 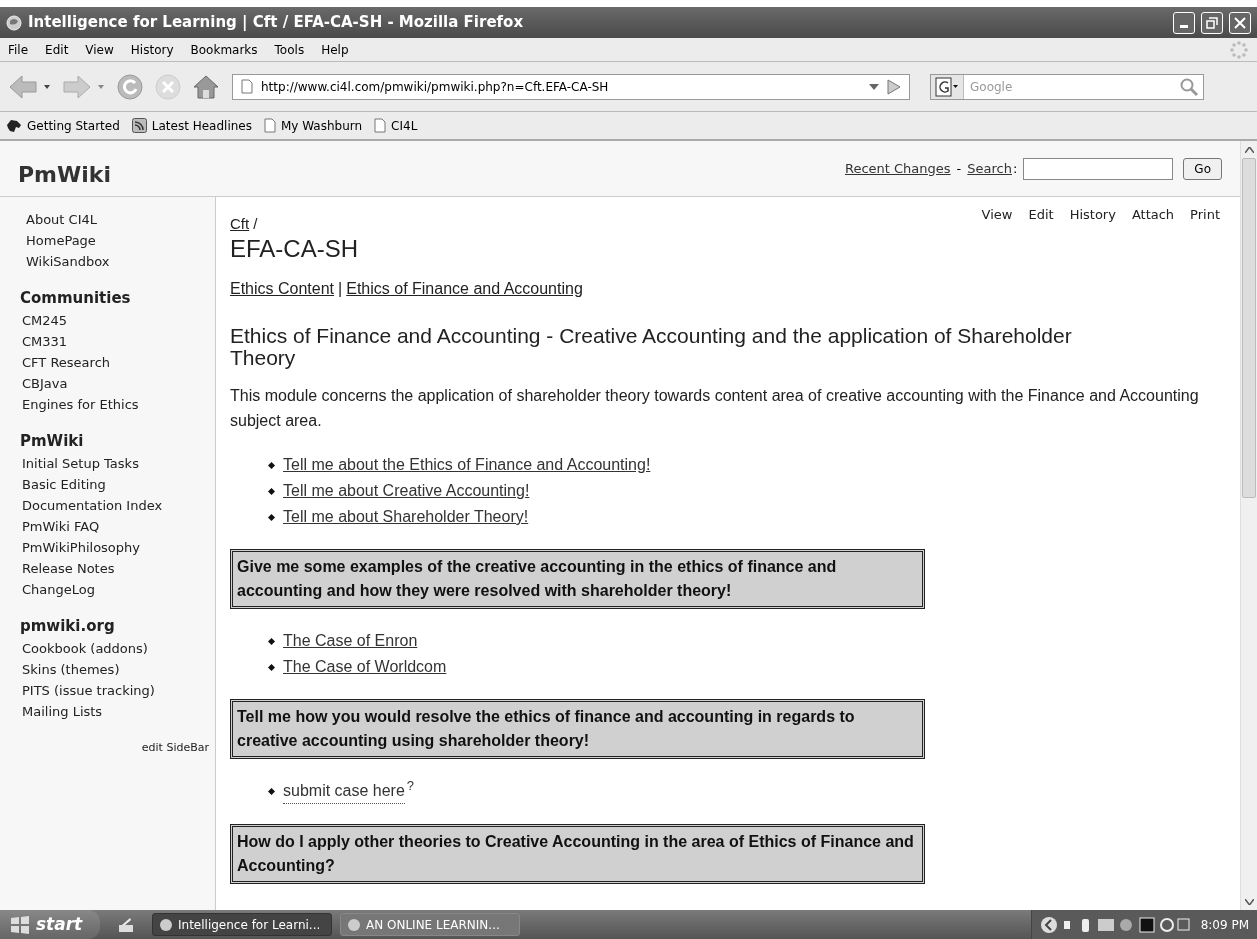 I want to click on sidebar-link: Cookbook (addons), so click(x=107, y=648).